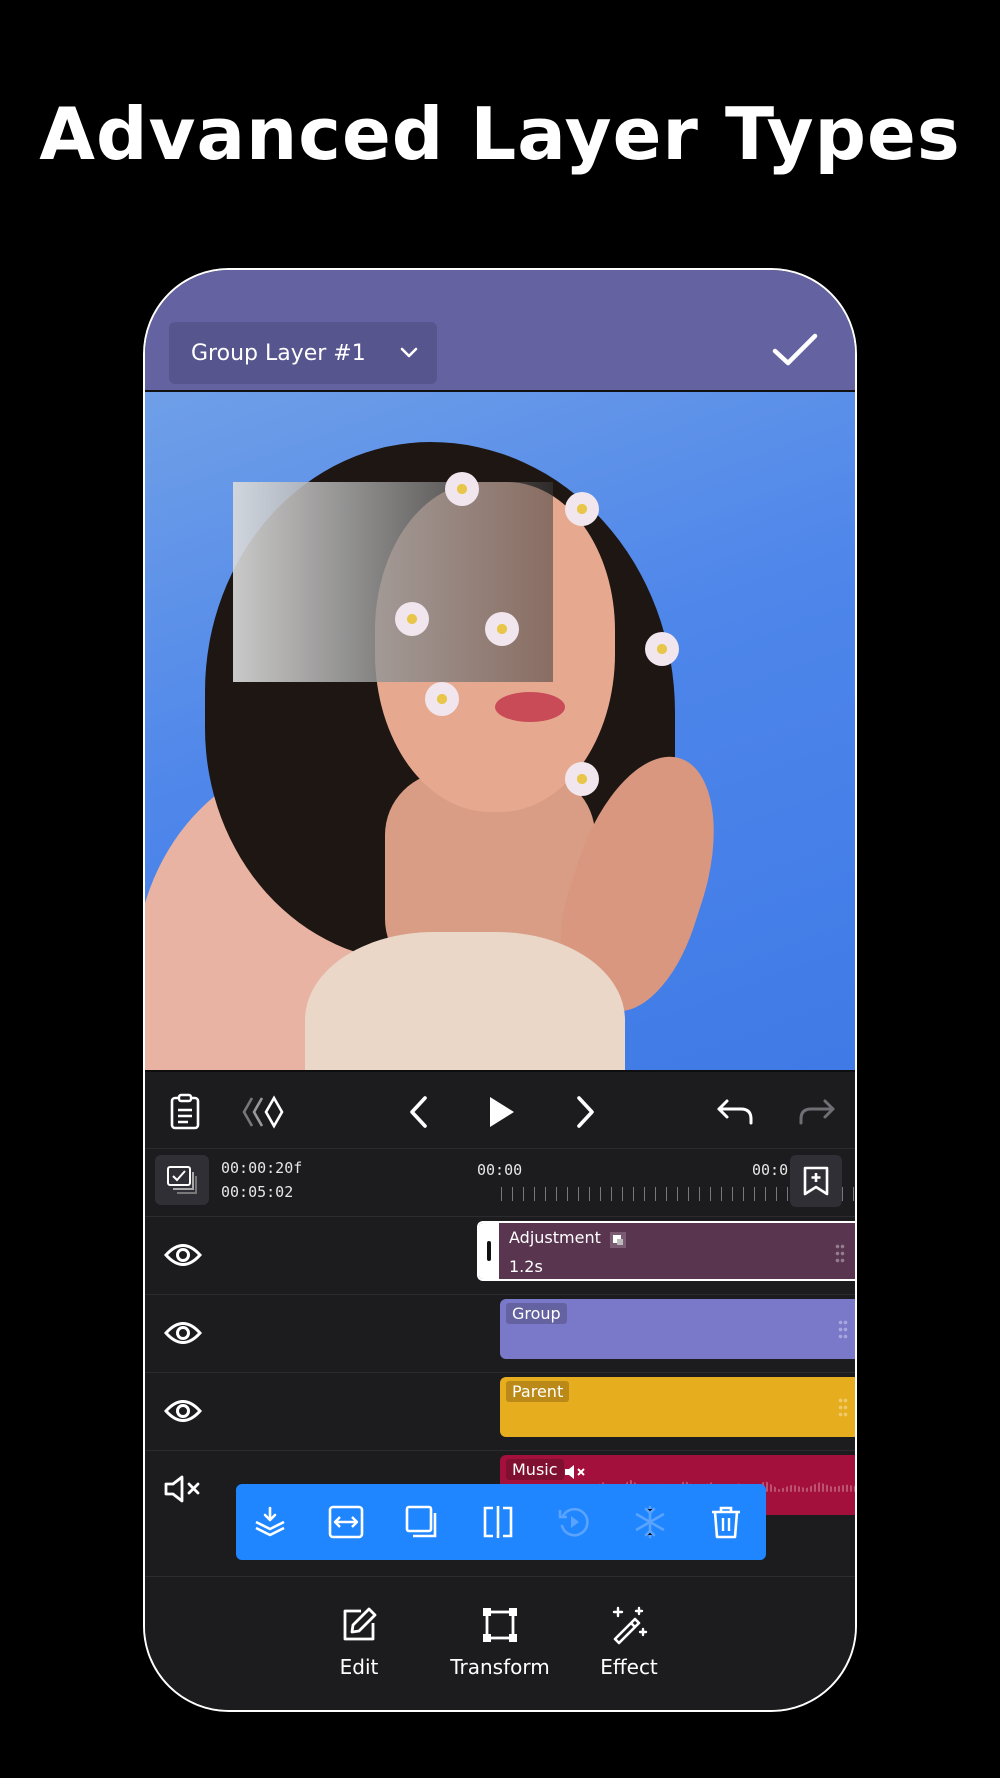 This screenshot has width=1000, height=1778. What do you see at coordinates (555, 1237) in the screenshot?
I see `clip-label: Adjustment` at bounding box center [555, 1237].